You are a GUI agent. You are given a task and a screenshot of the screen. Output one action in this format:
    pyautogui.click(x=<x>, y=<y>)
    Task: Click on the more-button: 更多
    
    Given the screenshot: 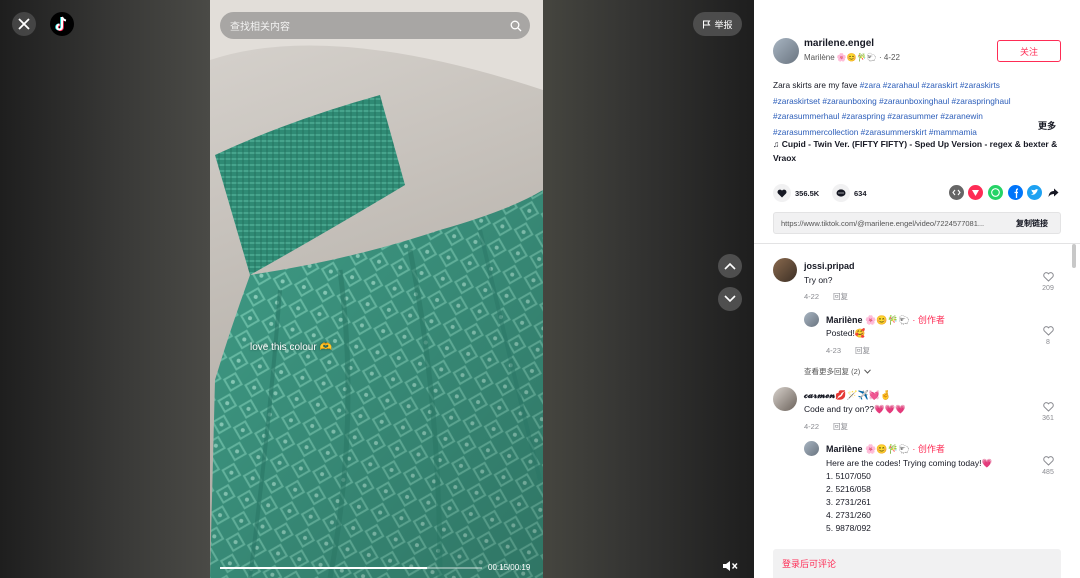 What is the action you would take?
    pyautogui.click(x=1047, y=125)
    